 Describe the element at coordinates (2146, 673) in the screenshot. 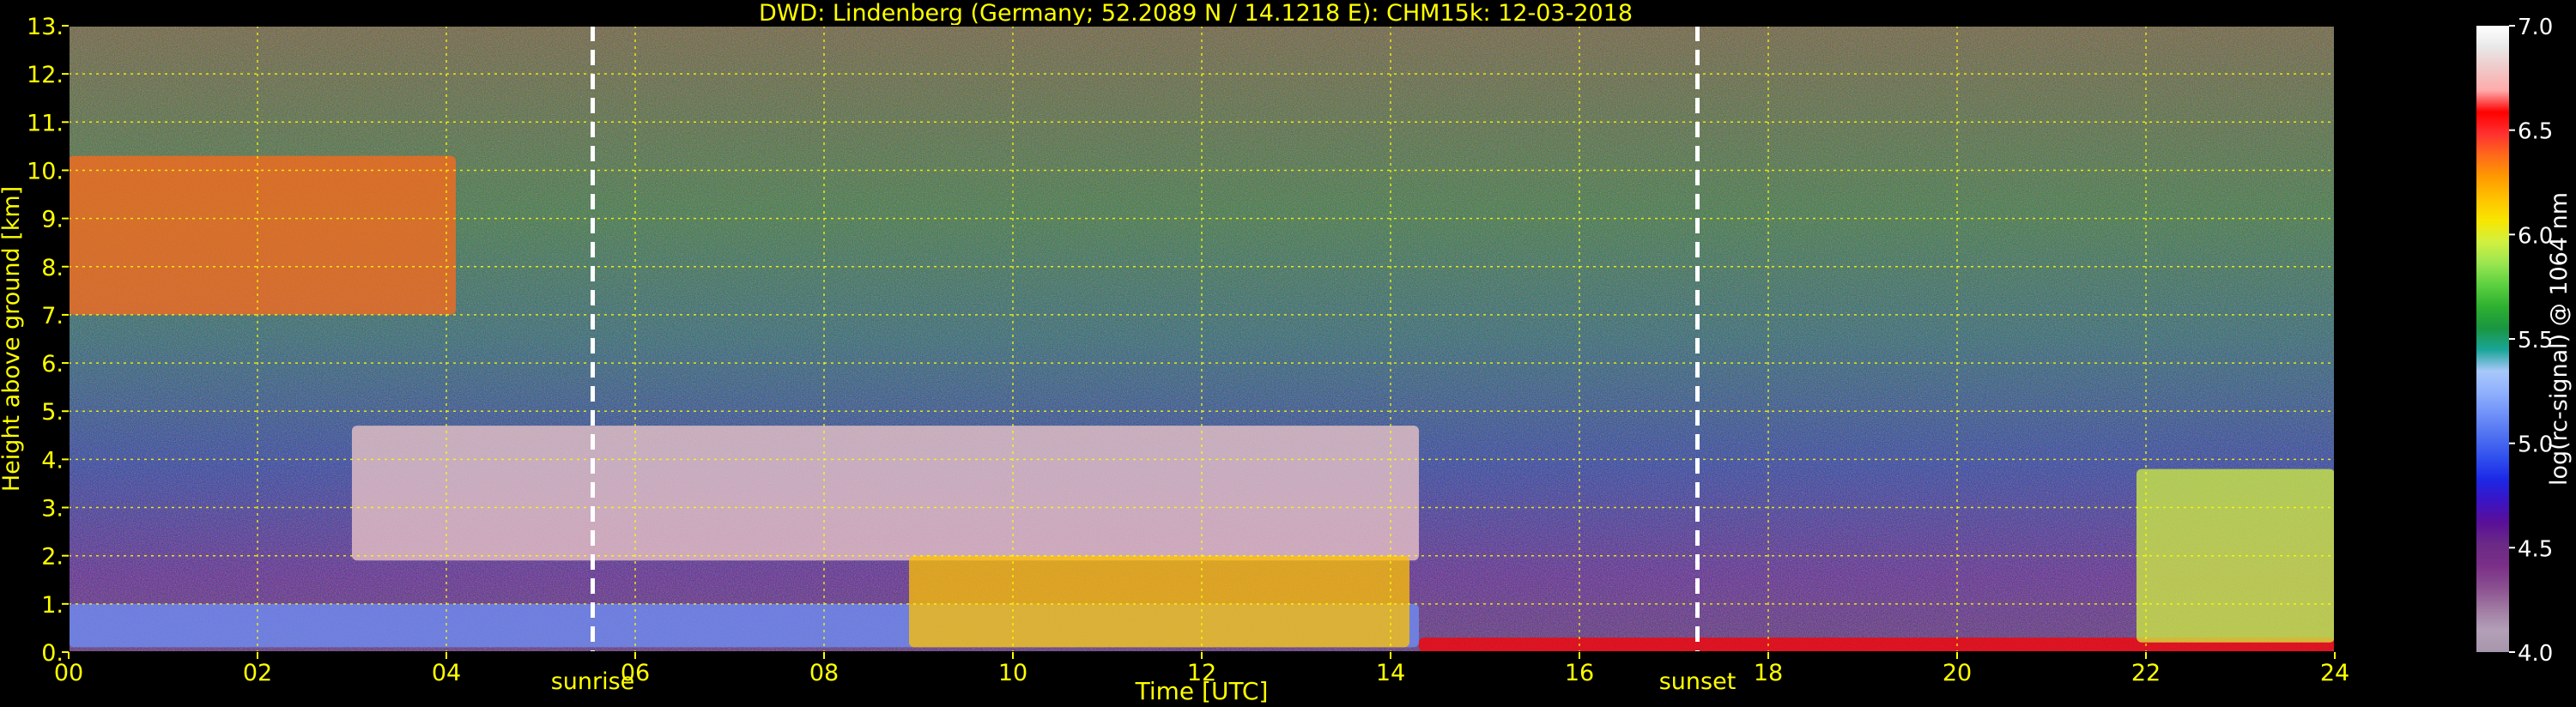

I see `x-tick-label: 22` at that location.